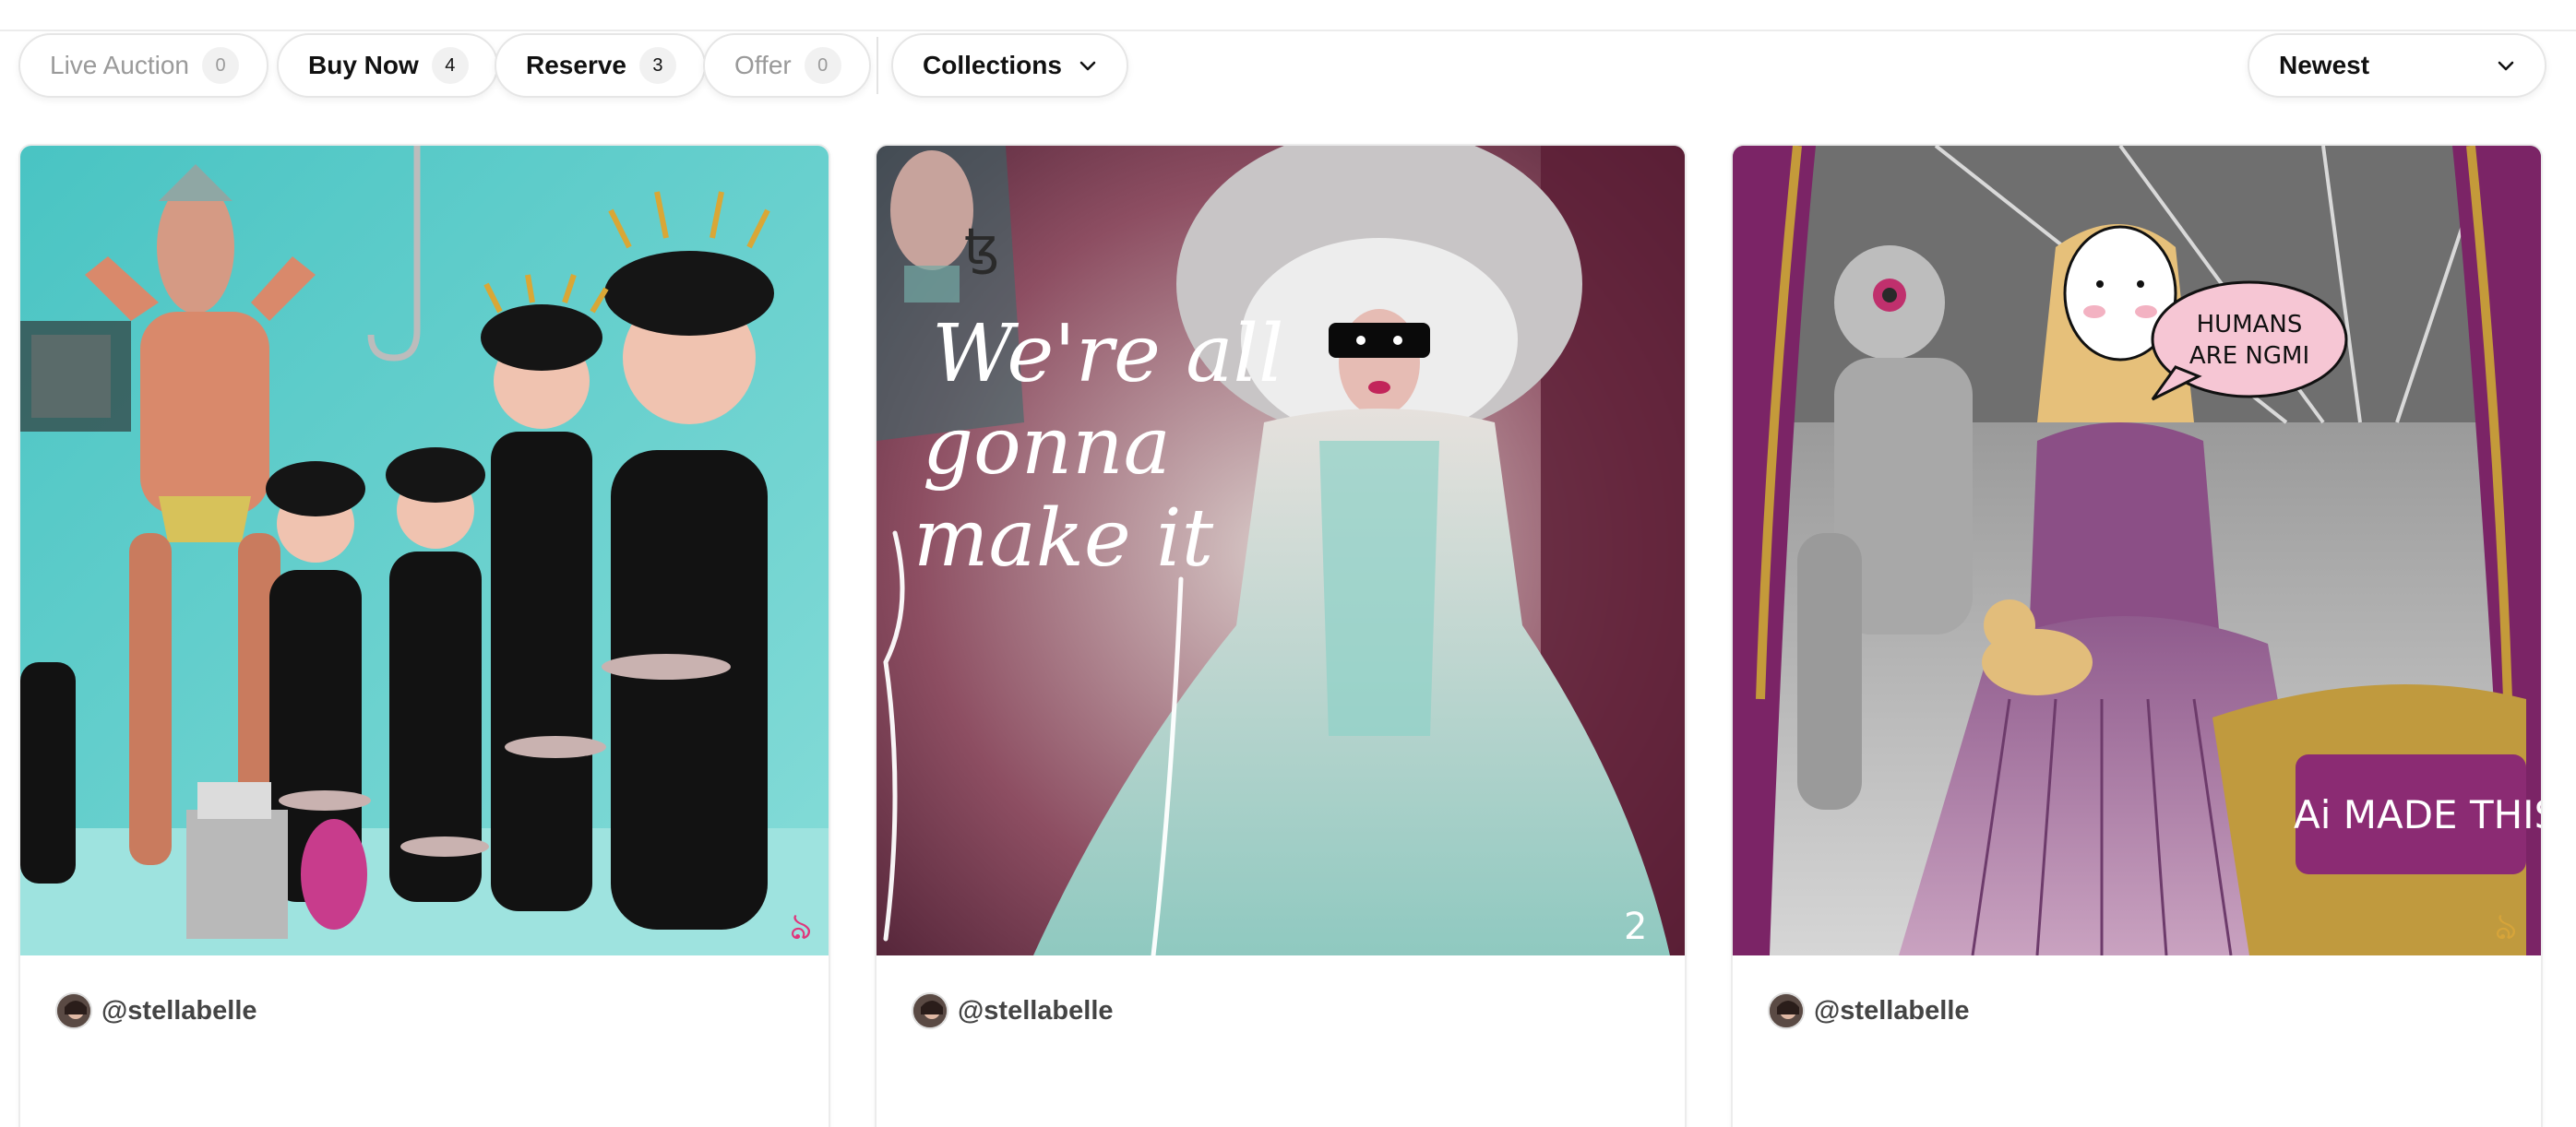 This screenshot has width=2576, height=1127. What do you see at coordinates (364, 65) in the screenshot?
I see `filter-buy-now-label: Buy Now` at bounding box center [364, 65].